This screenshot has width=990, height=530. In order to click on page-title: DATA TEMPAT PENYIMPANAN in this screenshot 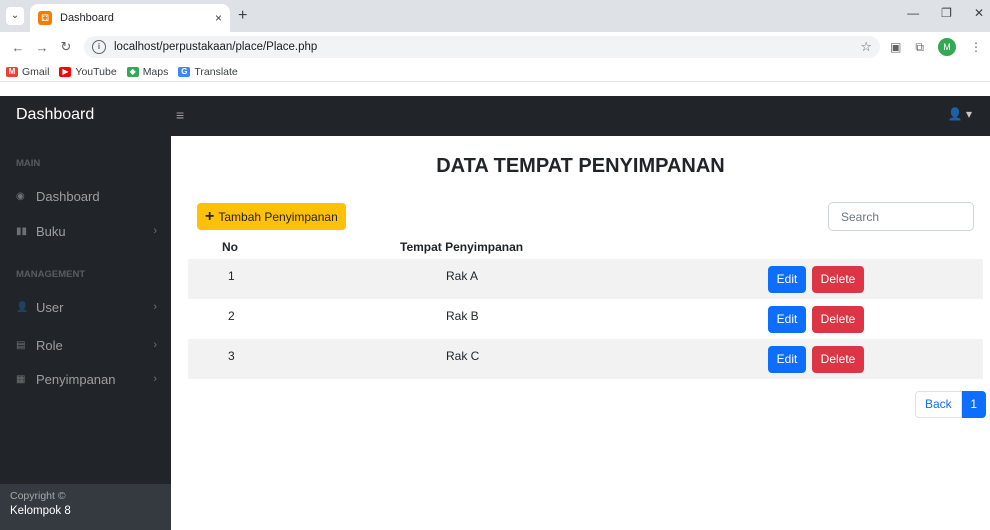, I will do `click(580, 166)`.